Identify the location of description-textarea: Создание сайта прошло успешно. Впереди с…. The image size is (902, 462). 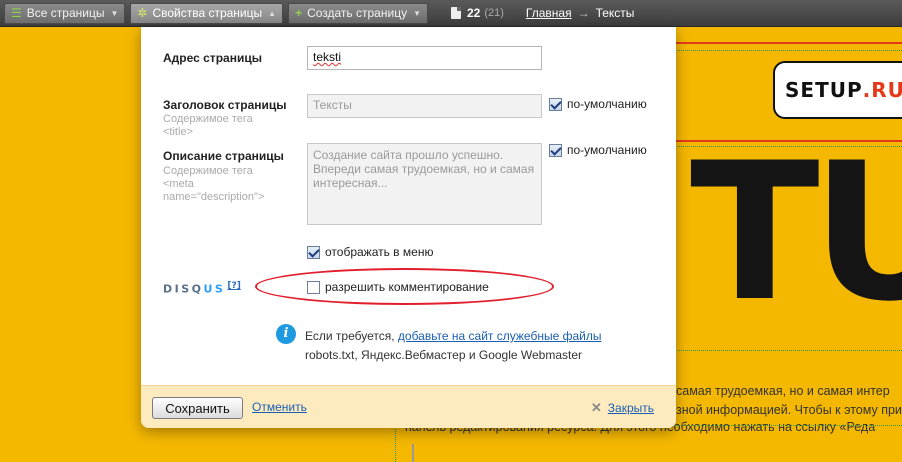
(424, 184).